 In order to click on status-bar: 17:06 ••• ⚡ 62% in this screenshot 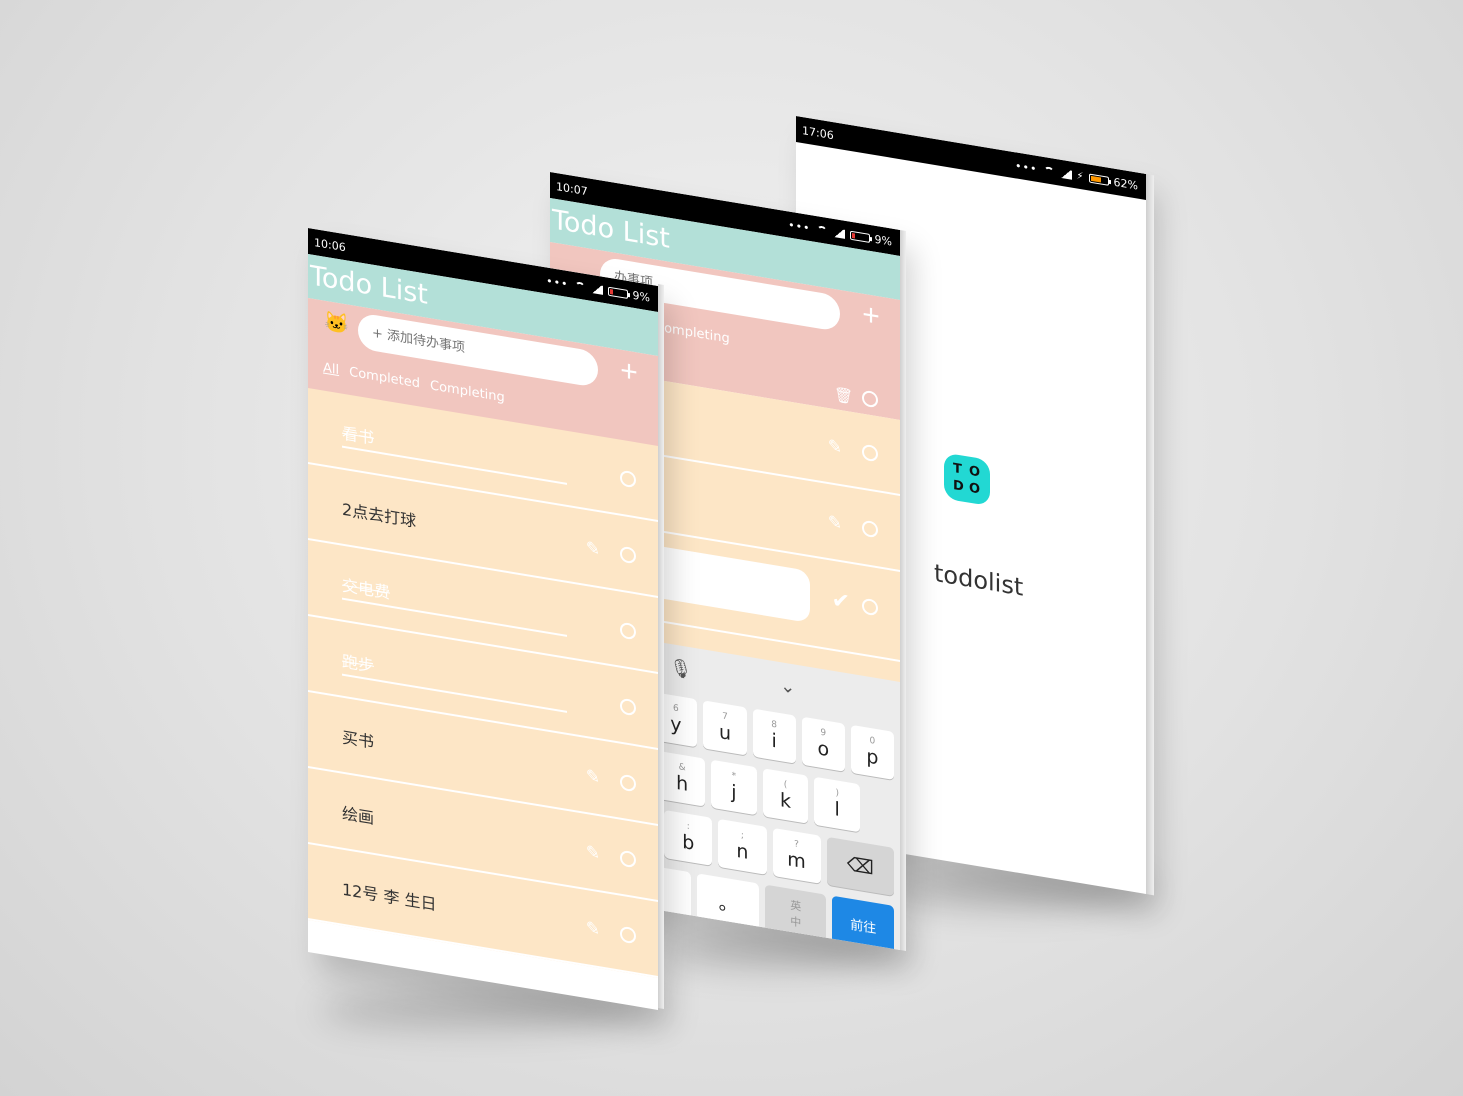, I will do `click(971, 158)`.